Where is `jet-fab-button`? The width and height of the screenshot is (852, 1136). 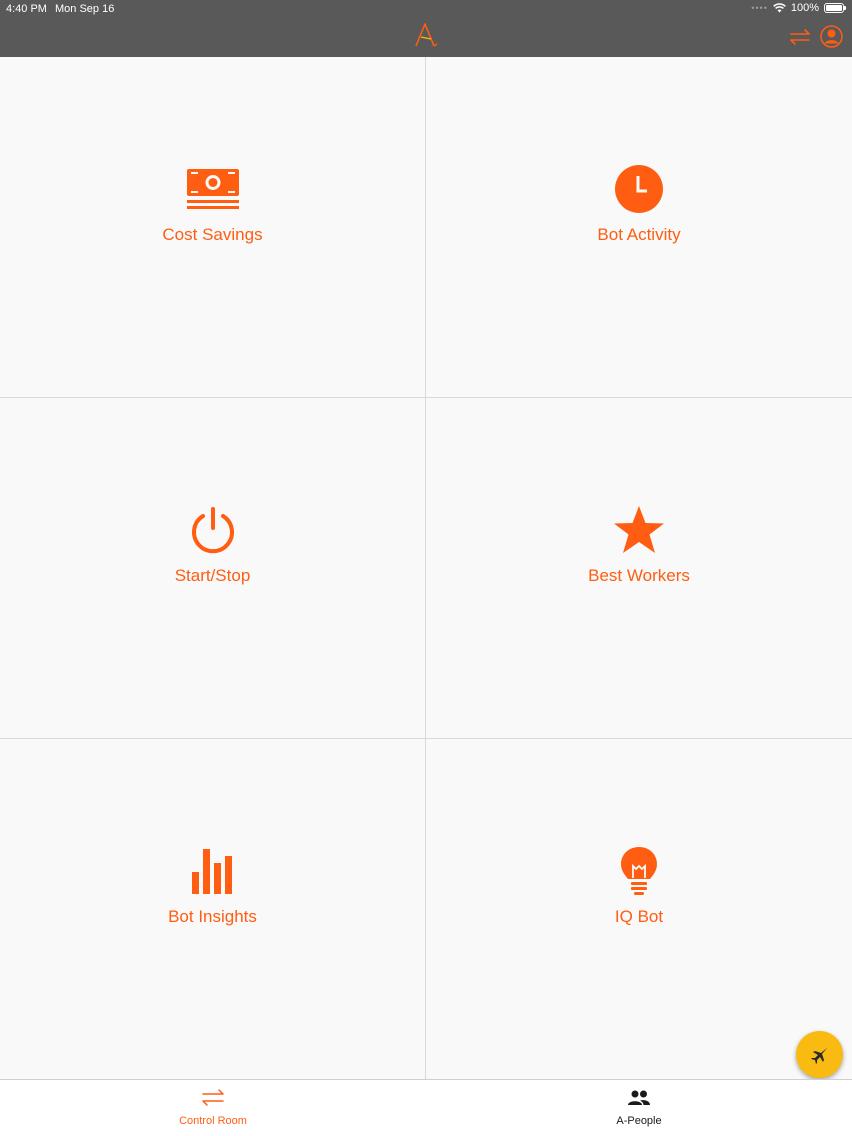 jet-fab-button is located at coordinates (819, 1054).